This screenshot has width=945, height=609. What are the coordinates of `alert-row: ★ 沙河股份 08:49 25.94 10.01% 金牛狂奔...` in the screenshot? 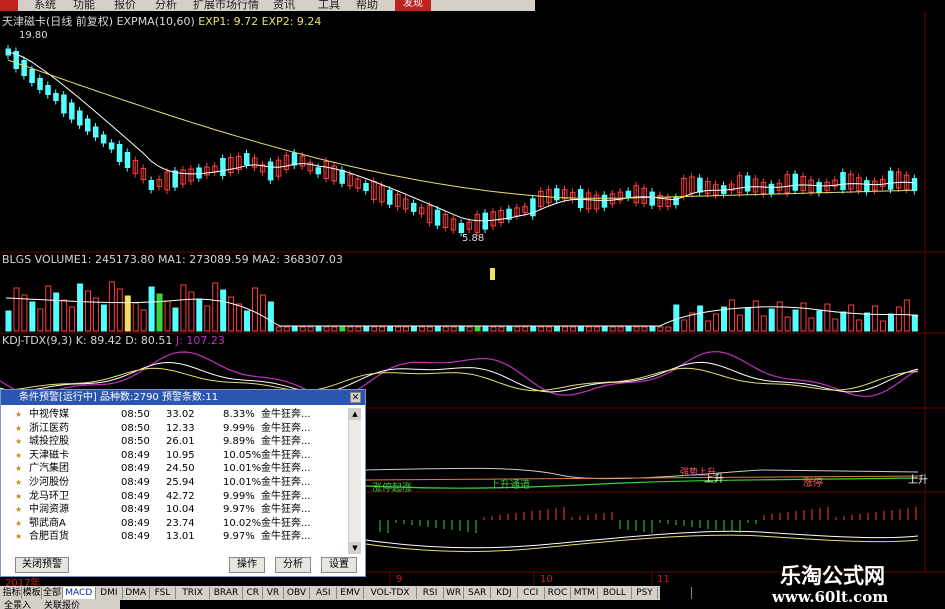 It's located at (181, 483).